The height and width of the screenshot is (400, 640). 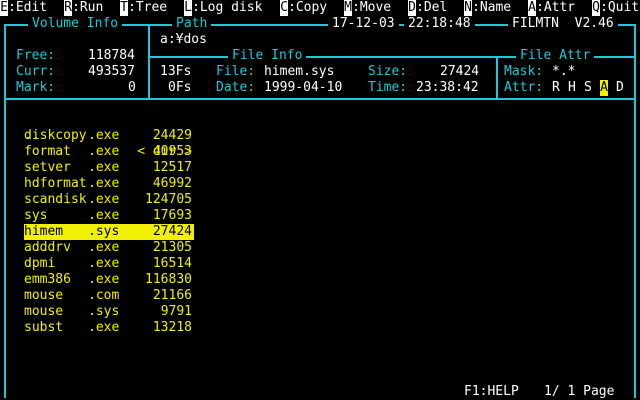 I want to click on list-item: mouse .sys 9791, so click(x=109, y=312).